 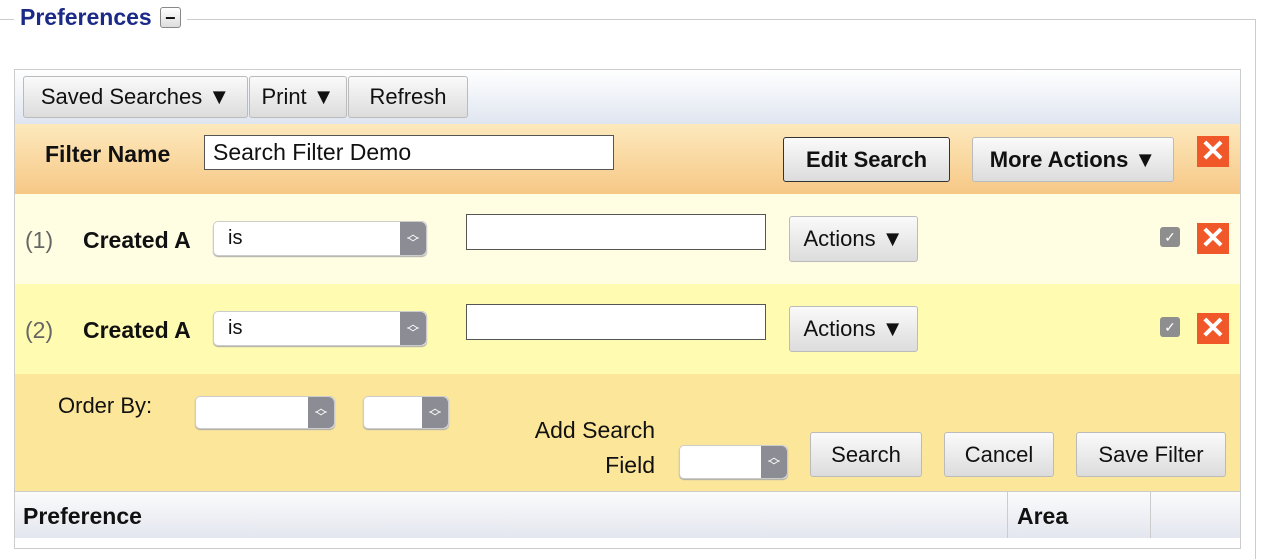 I want to click on add-search-field-label: Add Search Field, so click(x=567, y=448).